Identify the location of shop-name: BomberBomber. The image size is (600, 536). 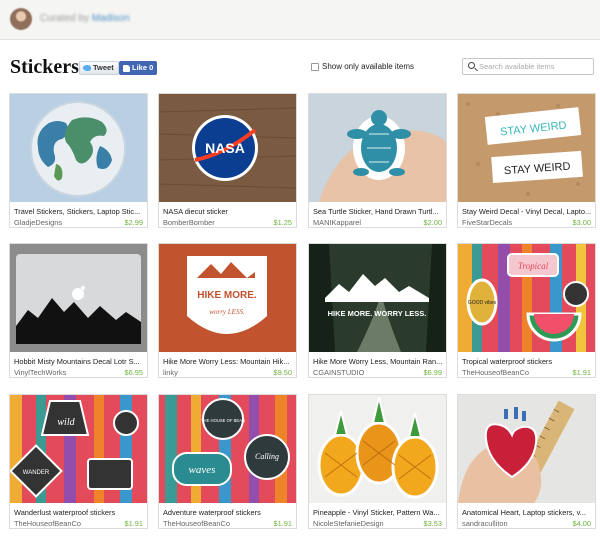
(210, 222).